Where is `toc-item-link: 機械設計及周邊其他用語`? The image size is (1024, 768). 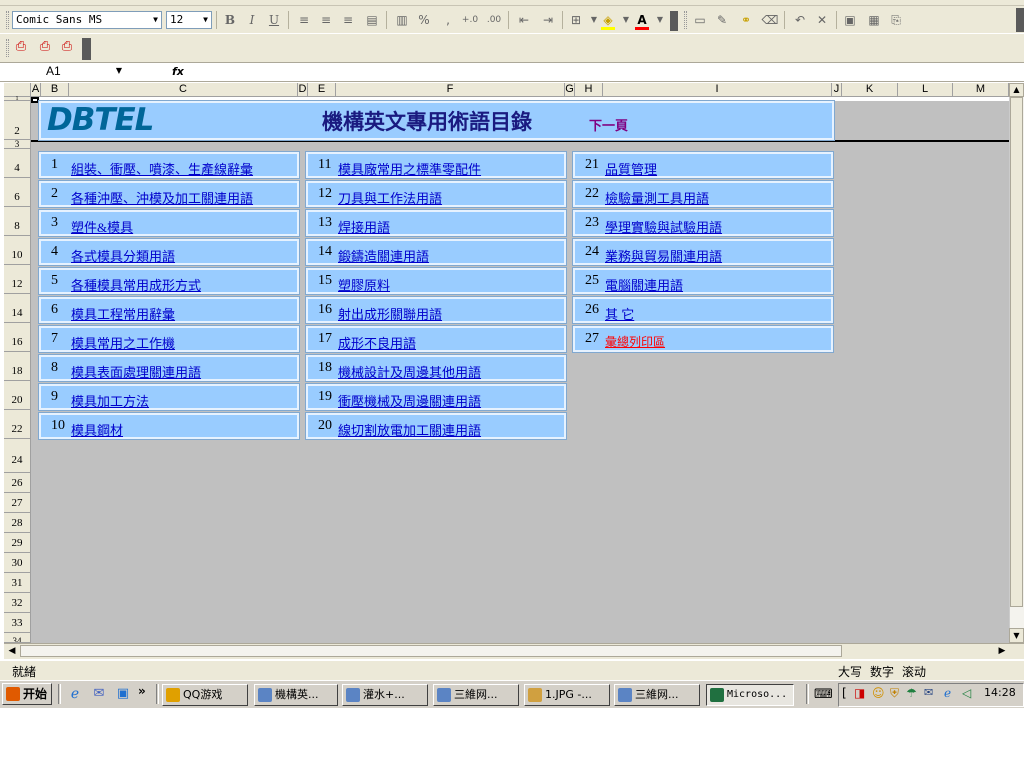
toc-item-link: 機械設計及周邊其他用語 is located at coordinates (409, 371).